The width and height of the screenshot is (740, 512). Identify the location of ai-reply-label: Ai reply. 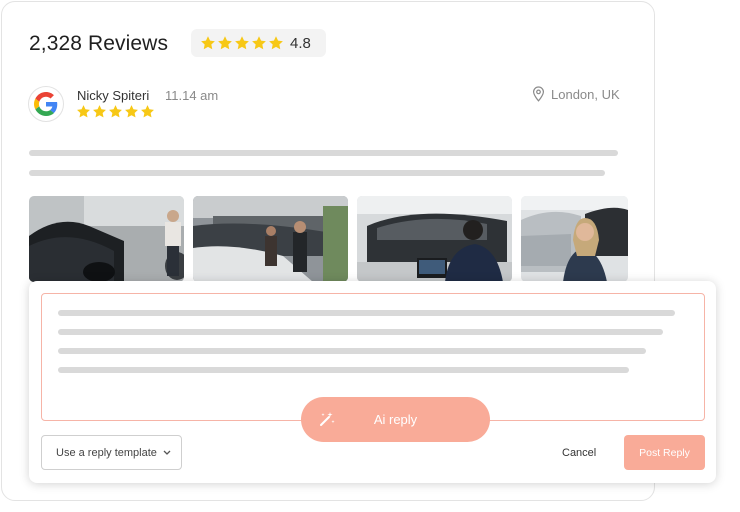
(395, 419).